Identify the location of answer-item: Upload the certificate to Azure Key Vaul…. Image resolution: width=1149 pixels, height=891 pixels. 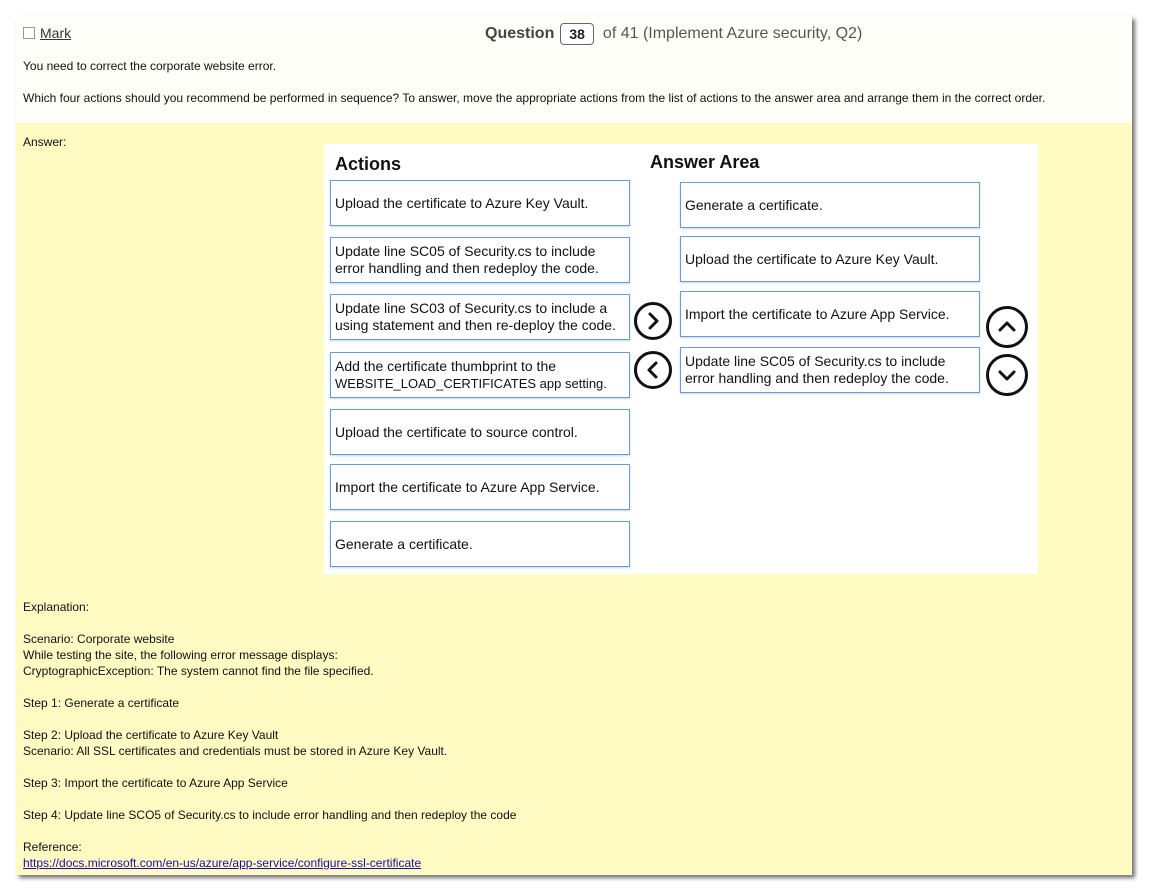
(830, 259).